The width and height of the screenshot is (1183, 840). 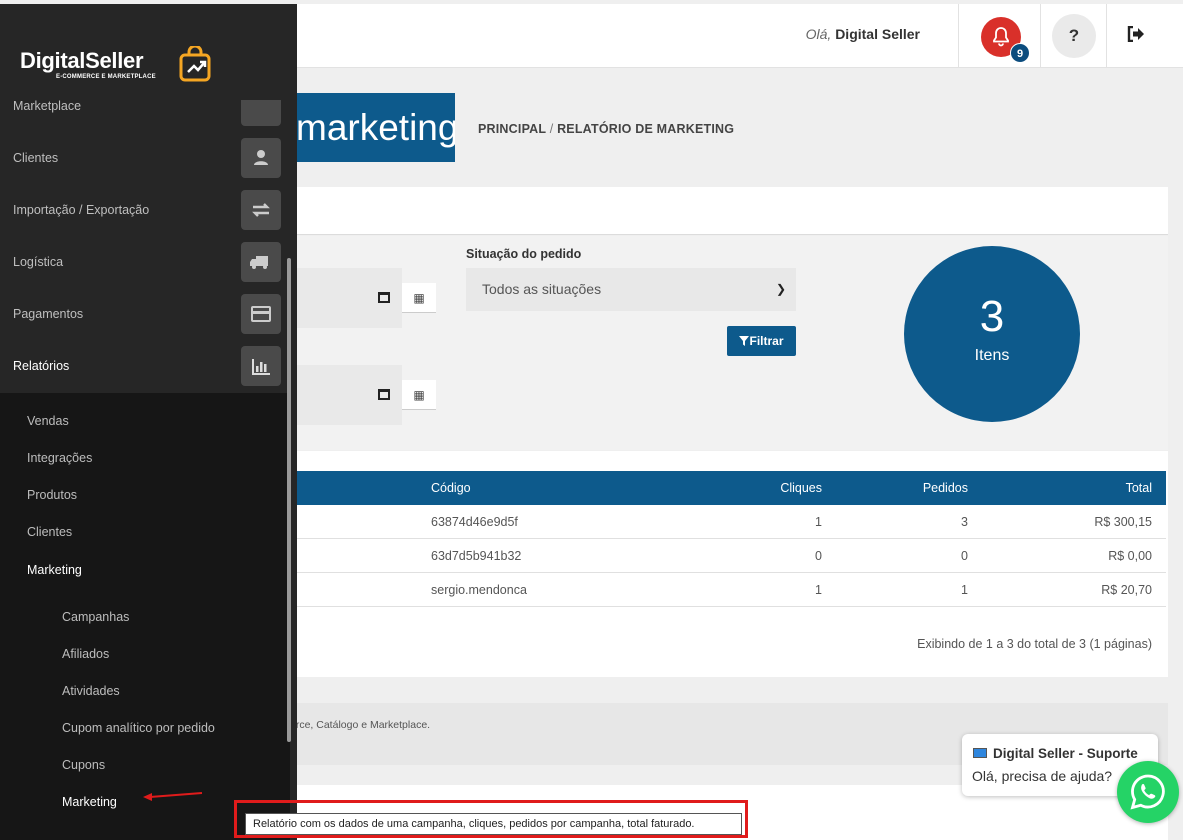 What do you see at coordinates (89, 802) in the screenshot?
I see `submenu-item-marketing-report: Marketing` at bounding box center [89, 802].